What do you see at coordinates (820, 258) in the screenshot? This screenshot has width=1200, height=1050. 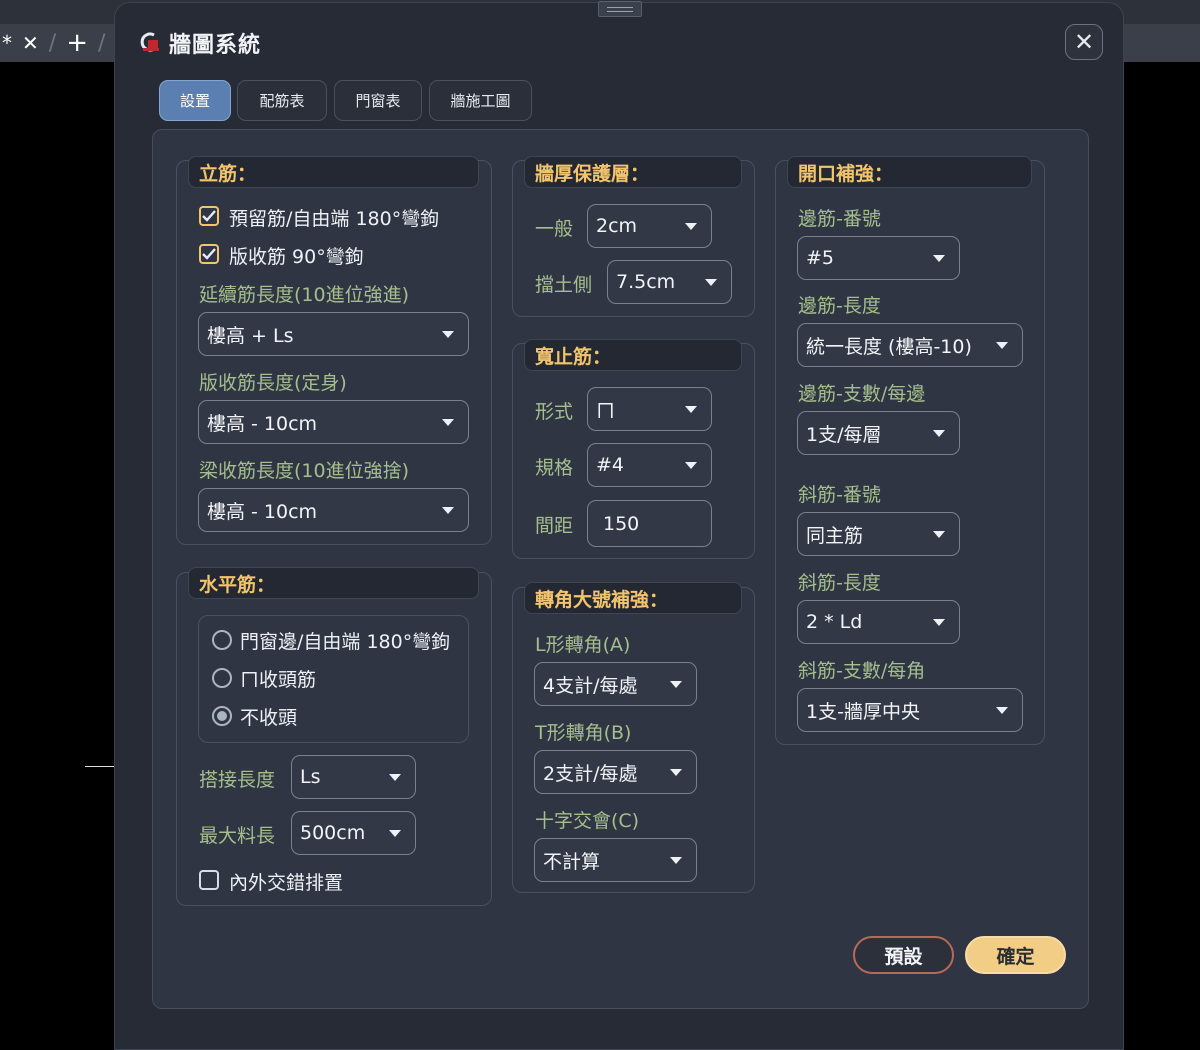 I see `edge-bar-number-value: #5` at bounding box center [820, 258].